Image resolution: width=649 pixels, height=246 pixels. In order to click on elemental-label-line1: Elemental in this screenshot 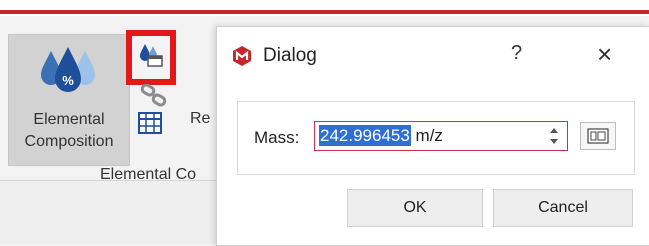, I will do `click(69, 119)`.